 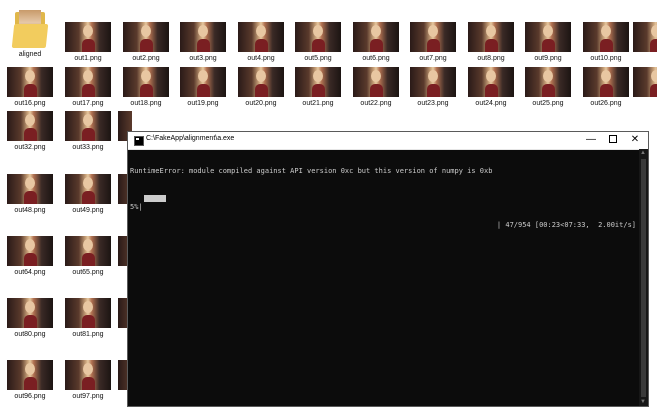 I want to click on desktop-file: out8.png, so click(x=491, y=42).